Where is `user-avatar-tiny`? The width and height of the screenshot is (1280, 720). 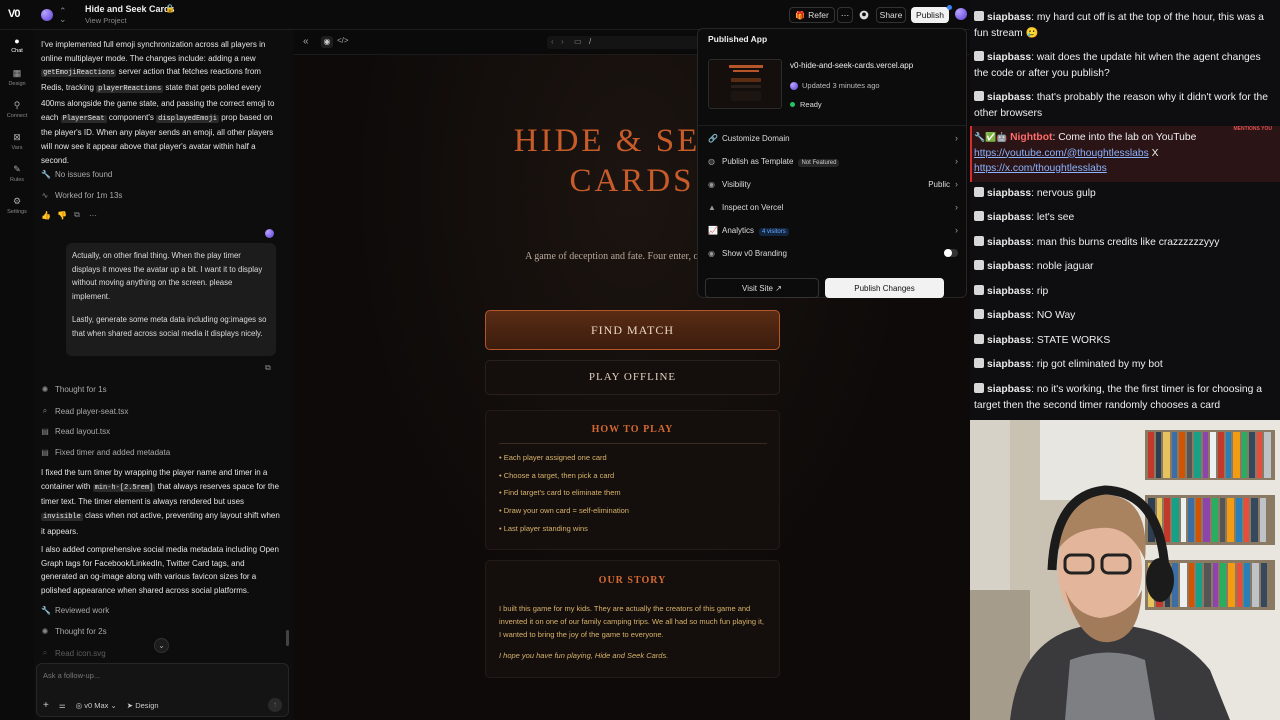
user-avatar-tiny is located at coordinates (794, 85).